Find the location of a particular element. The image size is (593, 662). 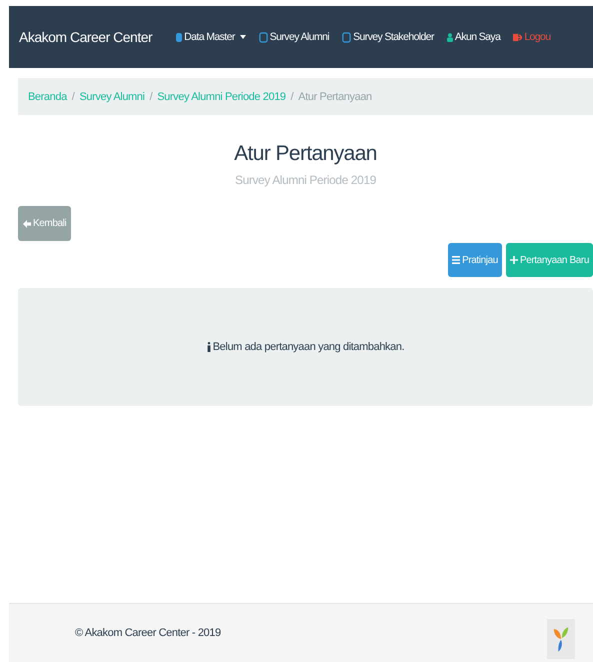

copyright-text: © Akakom Career Center - 2019 is located at coordinates (148, 633).